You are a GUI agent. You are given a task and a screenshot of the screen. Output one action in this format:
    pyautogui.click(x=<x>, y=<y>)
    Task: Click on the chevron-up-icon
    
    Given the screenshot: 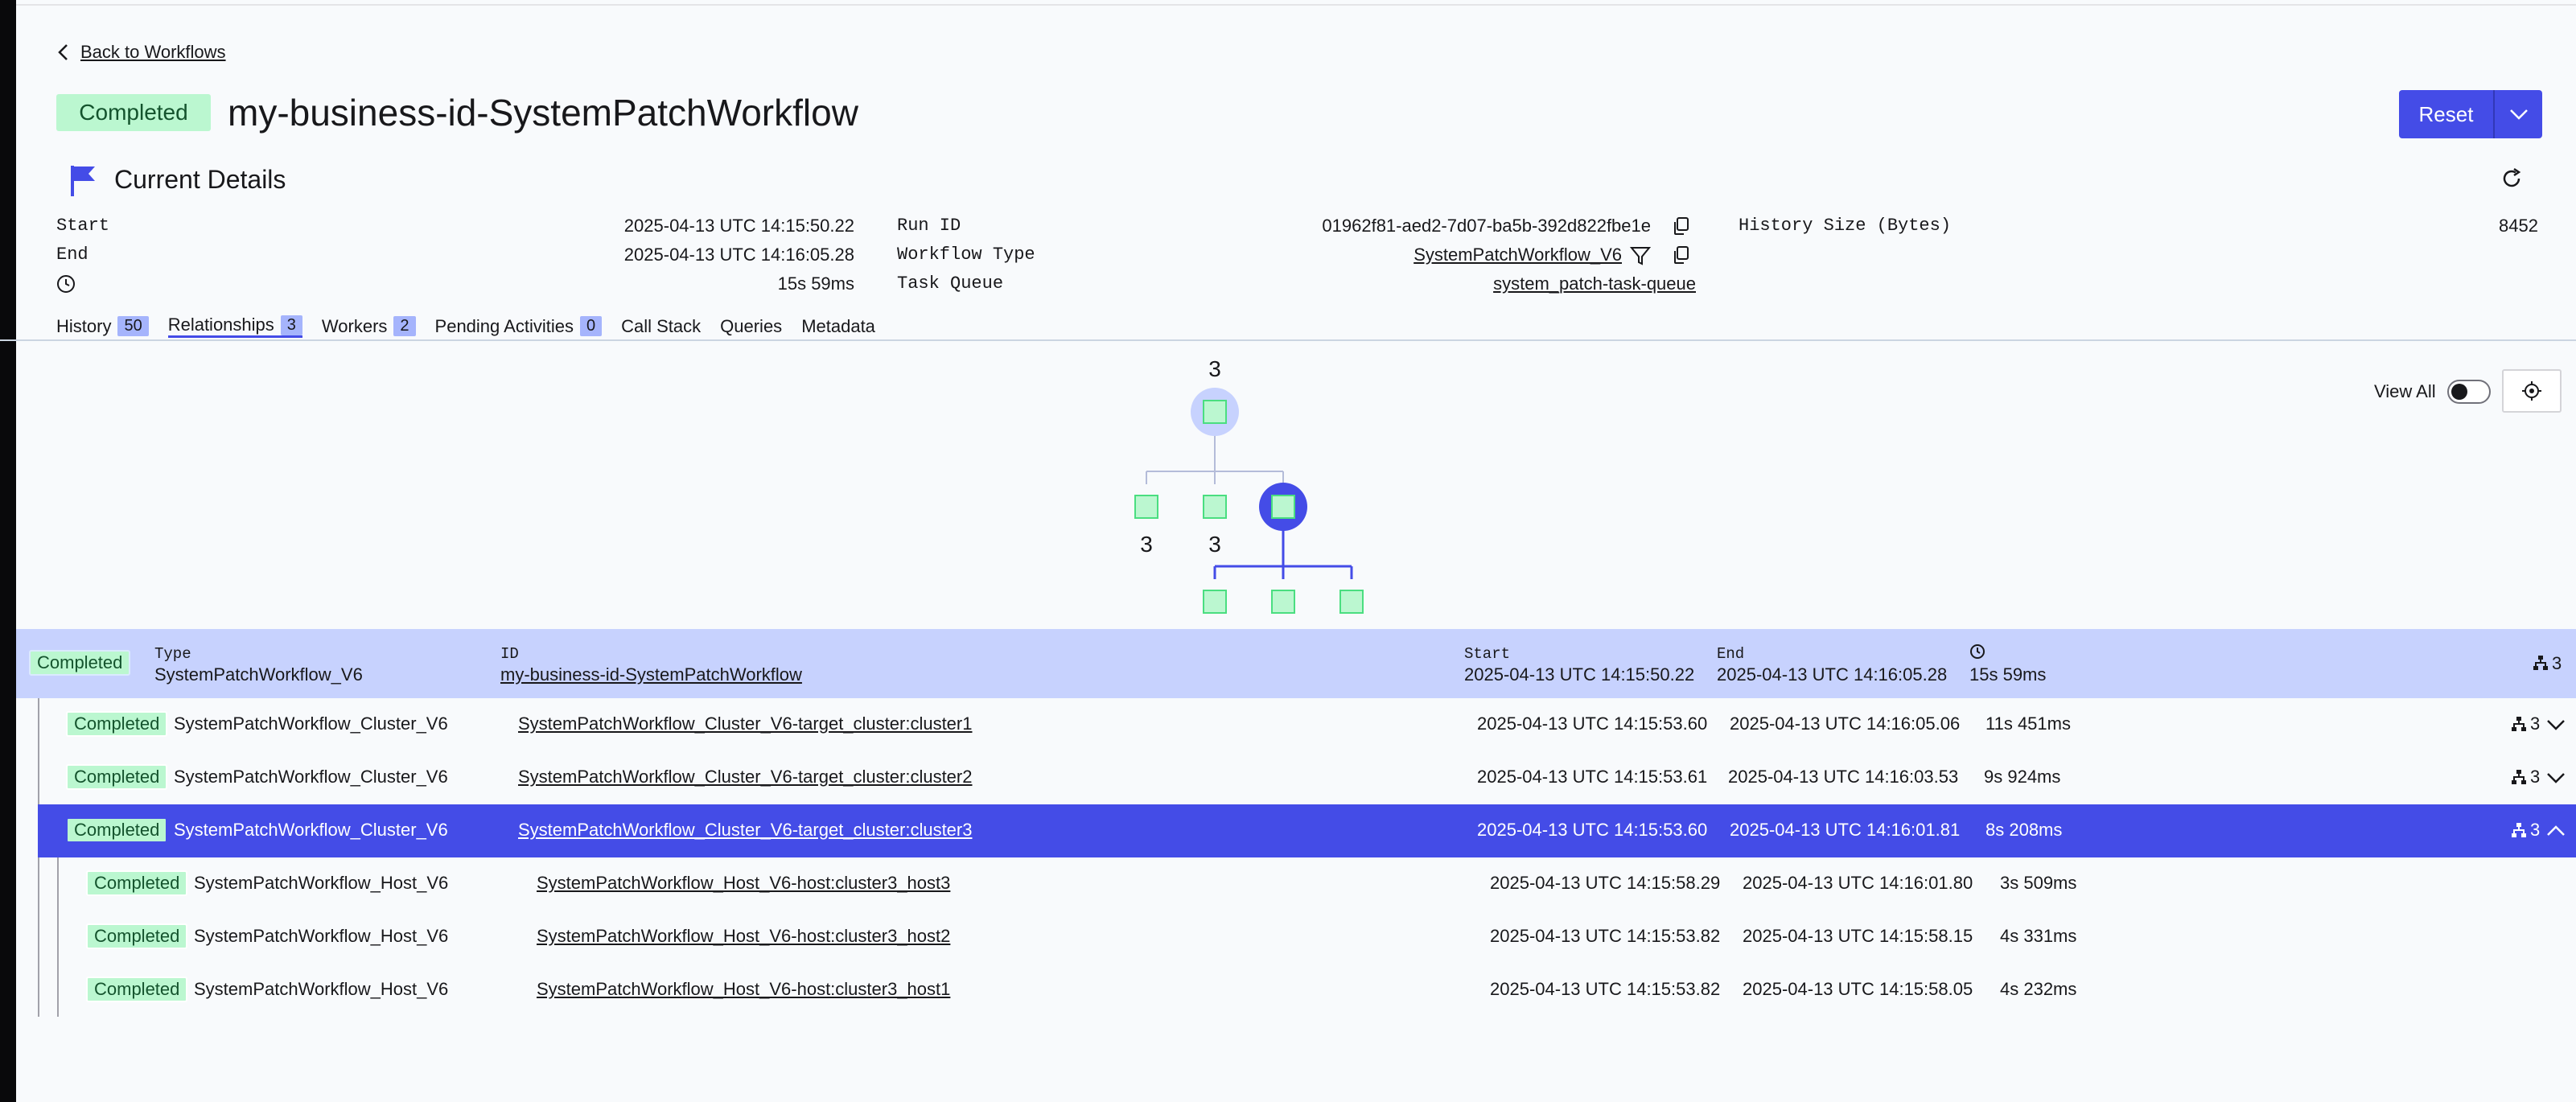 What is the action you would take?
    pyautogui.click(x=2556, y=831)
    